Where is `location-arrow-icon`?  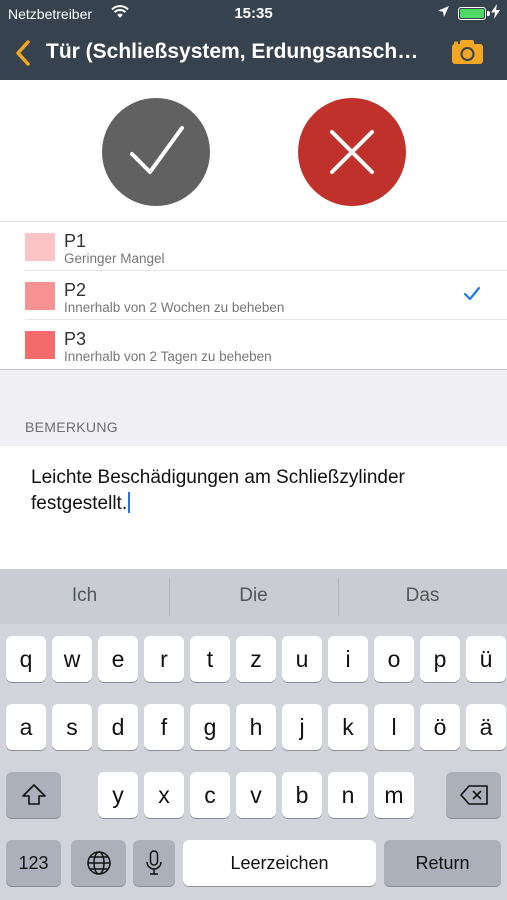
location-arrow-icon is located at coordinates (443, 13).